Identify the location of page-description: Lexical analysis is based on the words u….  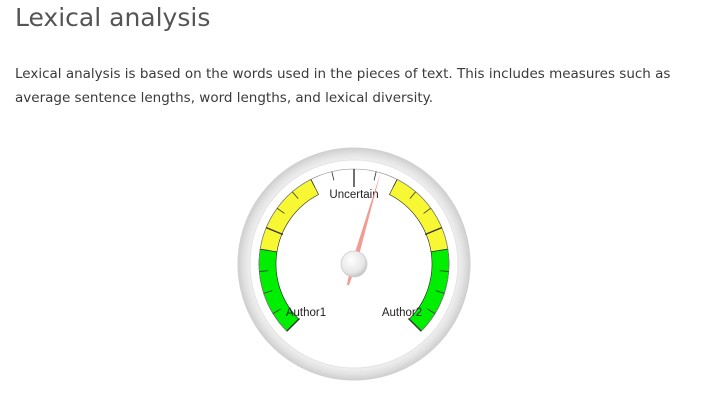
(343, 86).